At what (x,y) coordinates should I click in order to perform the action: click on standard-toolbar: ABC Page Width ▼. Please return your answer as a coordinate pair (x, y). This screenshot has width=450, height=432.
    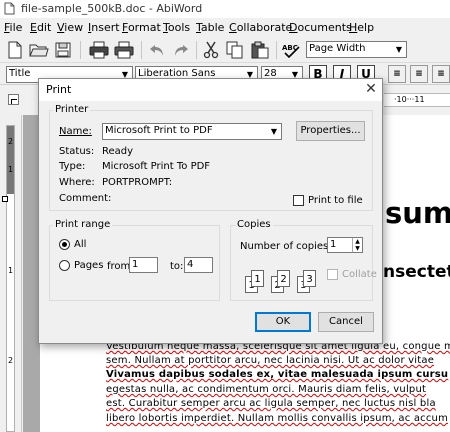
    Looking at the image, I should click on (225, 50).